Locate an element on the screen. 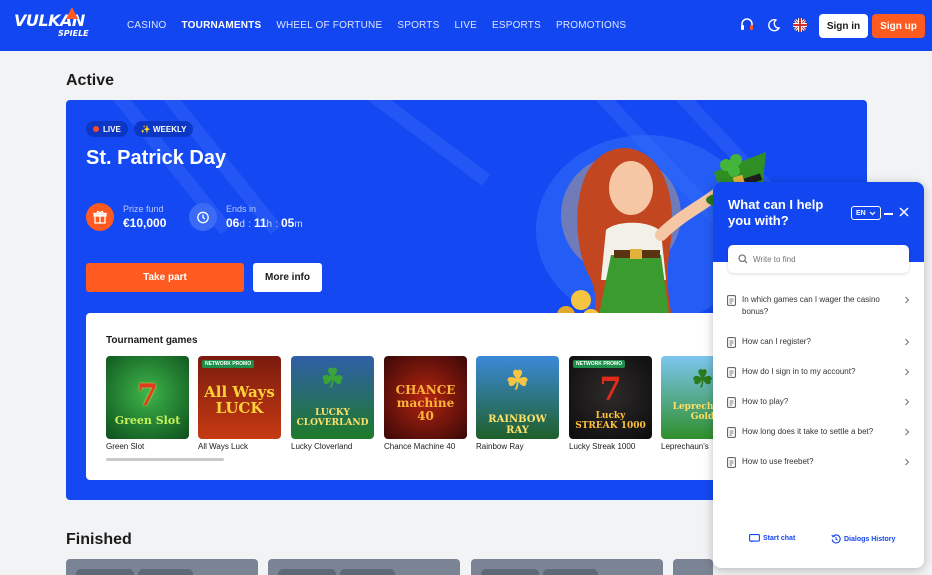 The image size is (932, 575). countdown-value: 06d : 11h : 05m is located at coordinates (264, 223).